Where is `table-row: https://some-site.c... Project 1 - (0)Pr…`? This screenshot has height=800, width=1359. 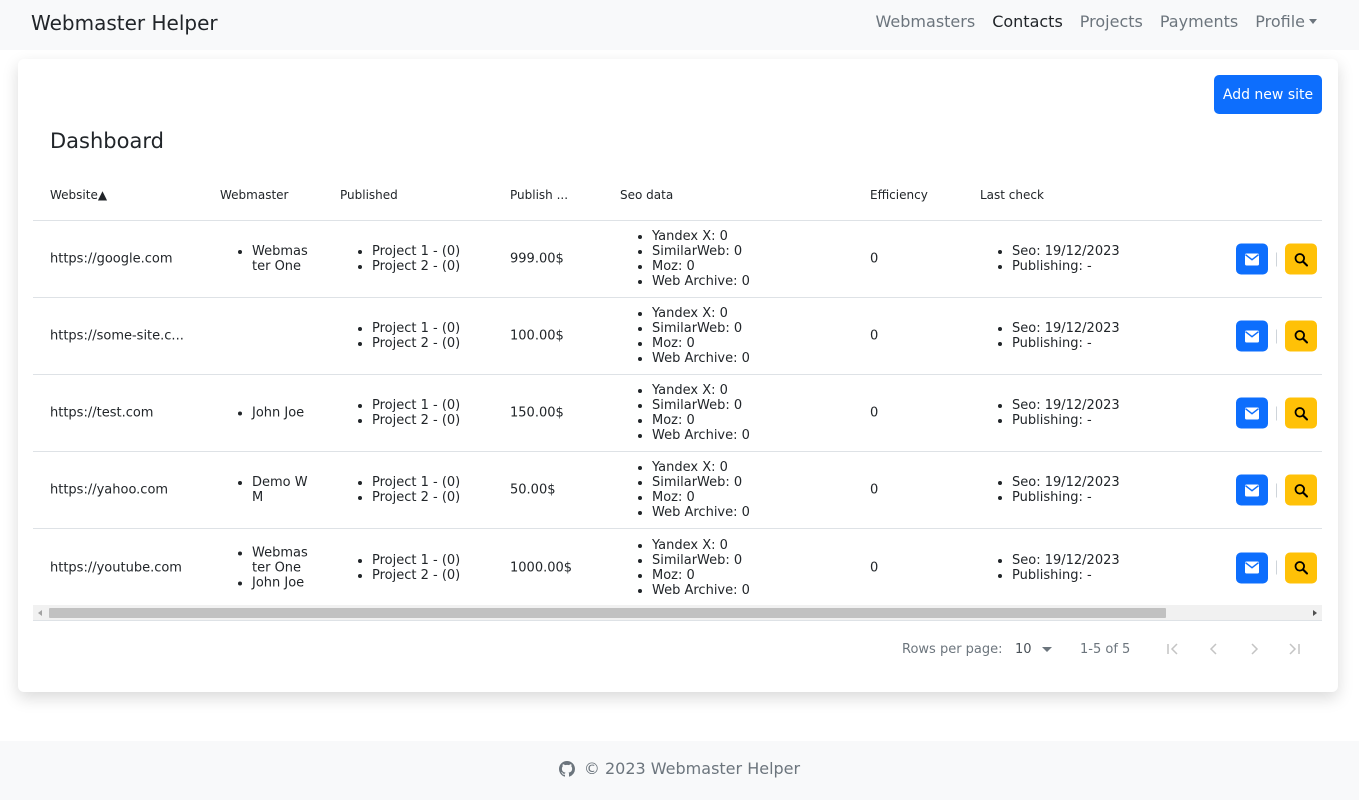 table-row: https://some-site.c... Project 1 - (0)Pr… is located at coordinates (677, 336).